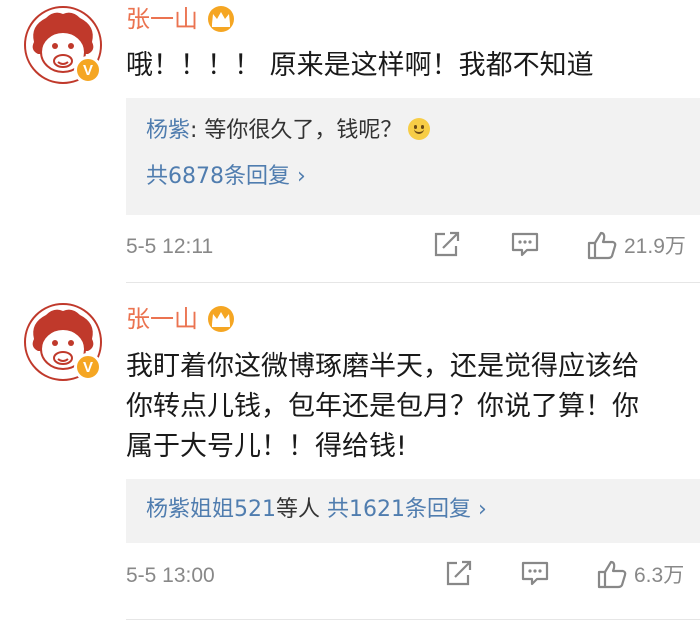  Describe the element at coordinates (360, 65) in the screenshot. I see `comment-text-line: 哦！！！！ 原来是这样啊！我都不知道` at that location.